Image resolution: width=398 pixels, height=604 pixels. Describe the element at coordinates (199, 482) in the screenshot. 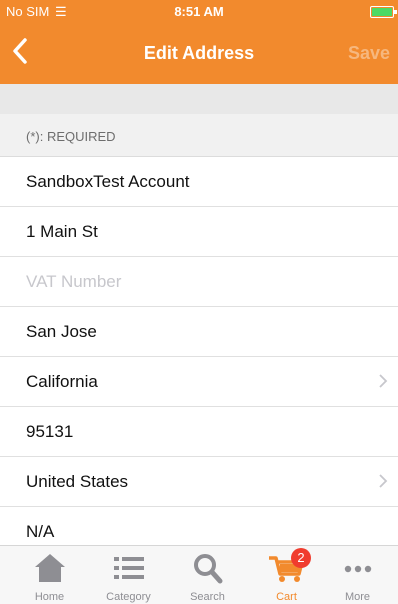

I see `country-row: United States` at that location.